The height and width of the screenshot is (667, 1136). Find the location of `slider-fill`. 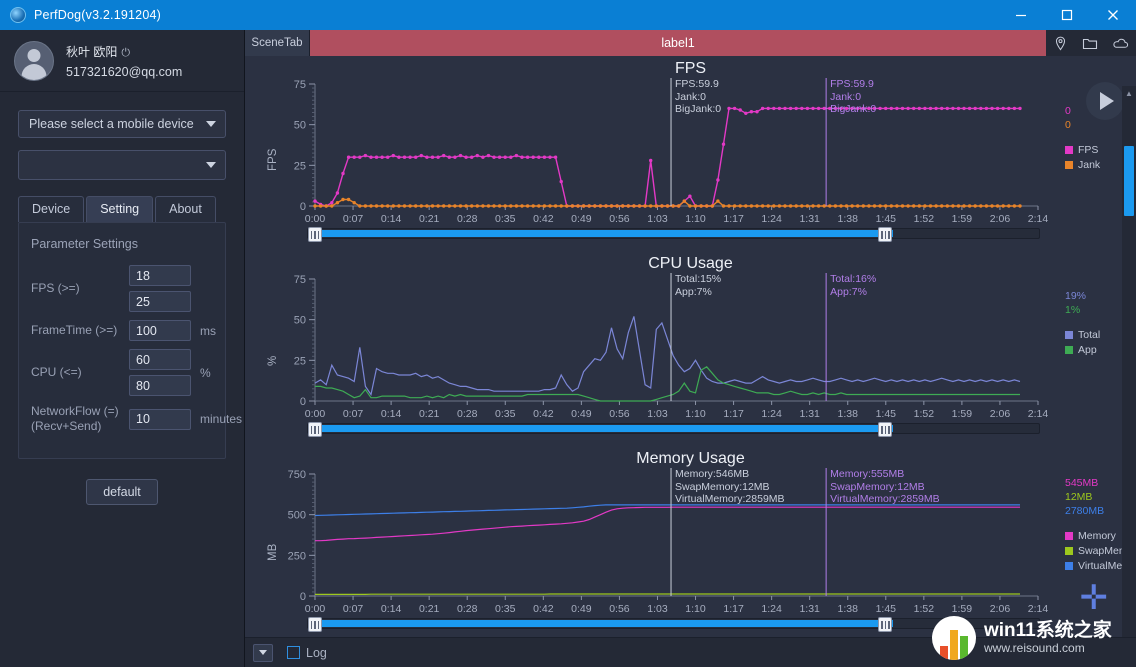

slider-fill is located at coordinates (600, 233).